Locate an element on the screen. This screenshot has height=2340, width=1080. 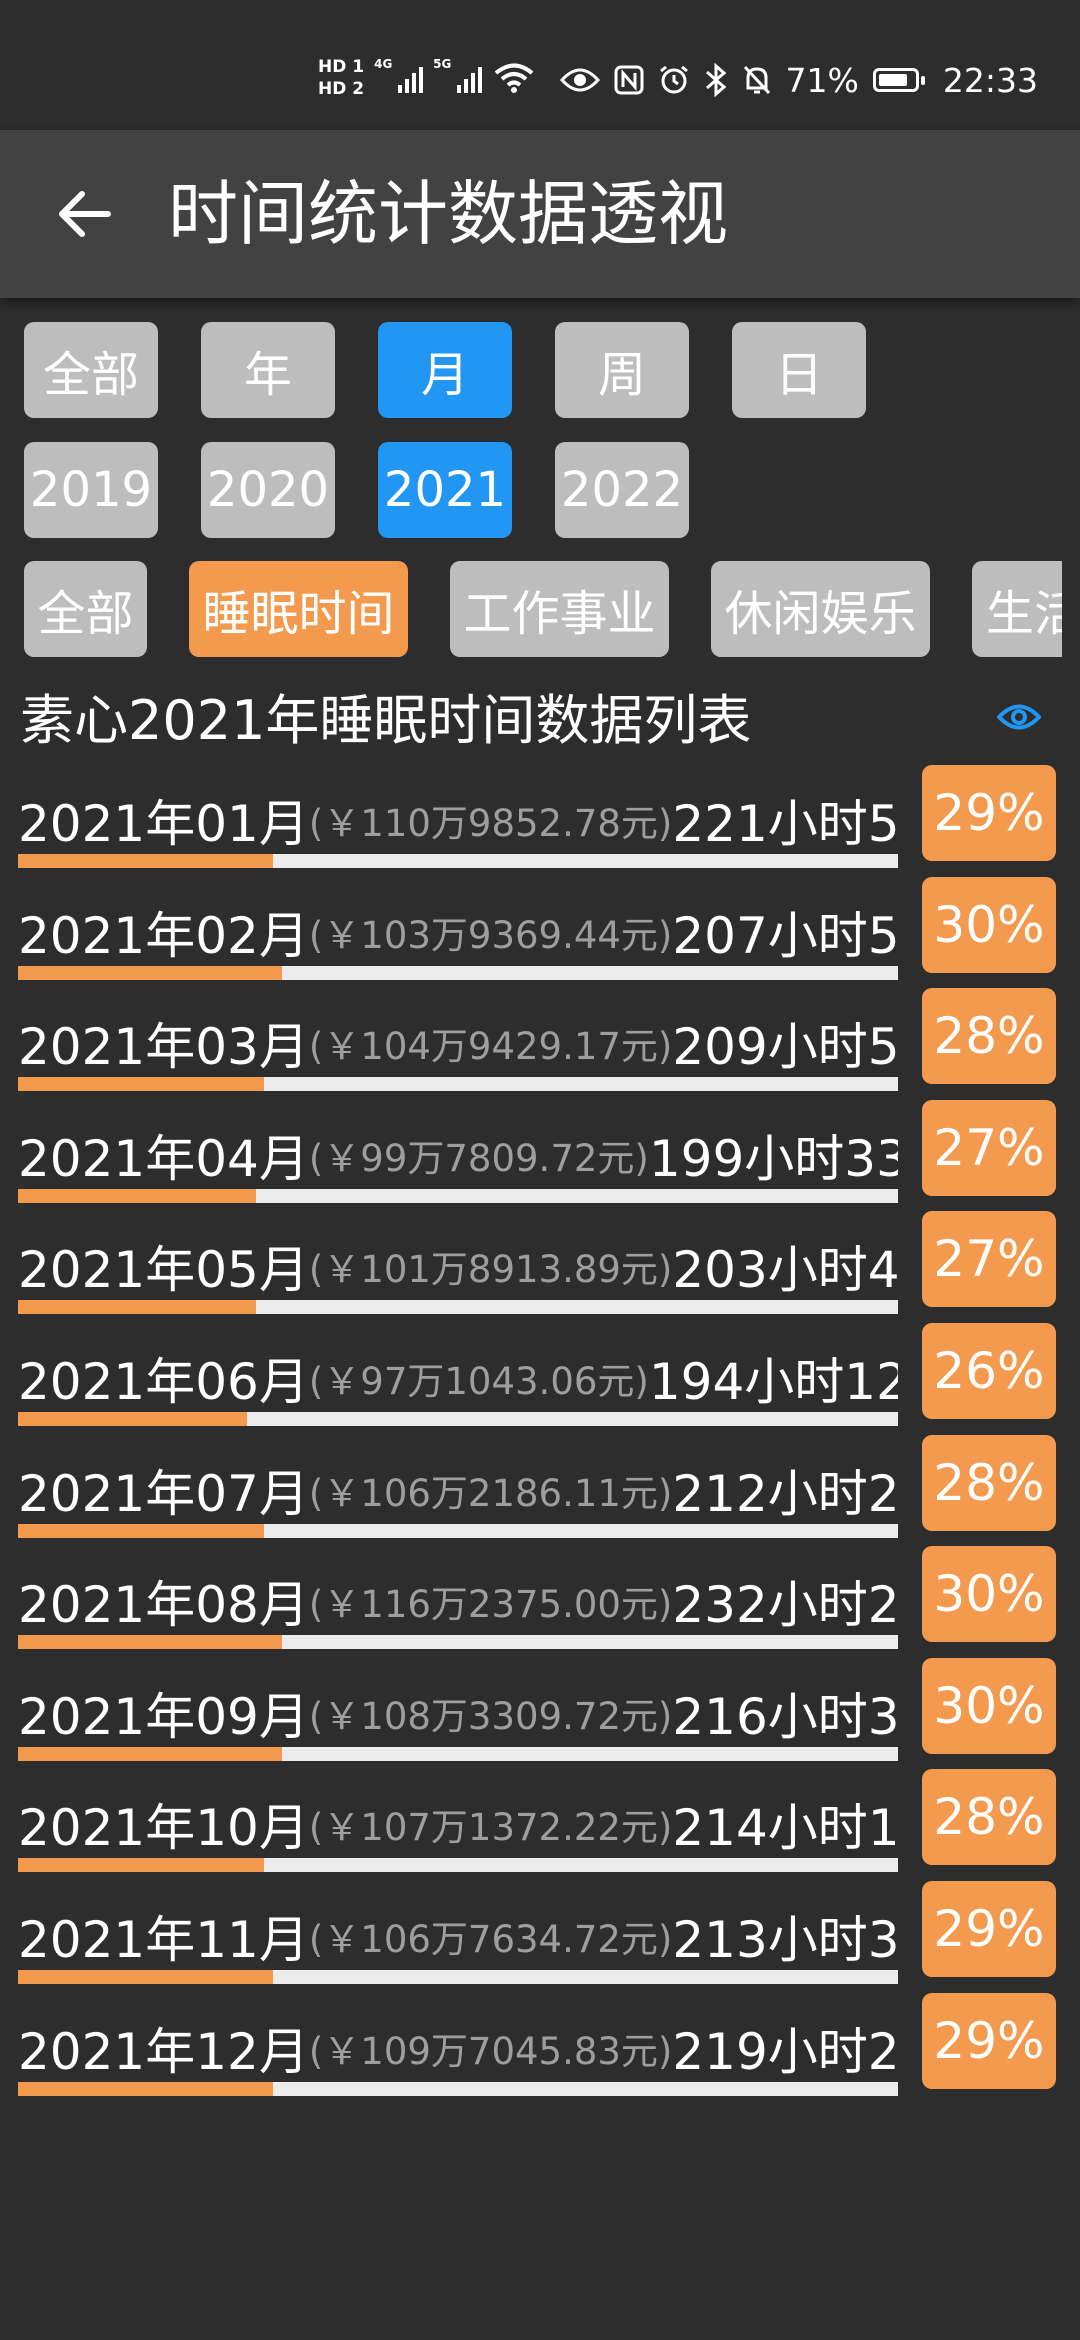
row-text: 2021年02月(￥103万9369.44元)207小时52分2 is located at coordinates (458, 932).